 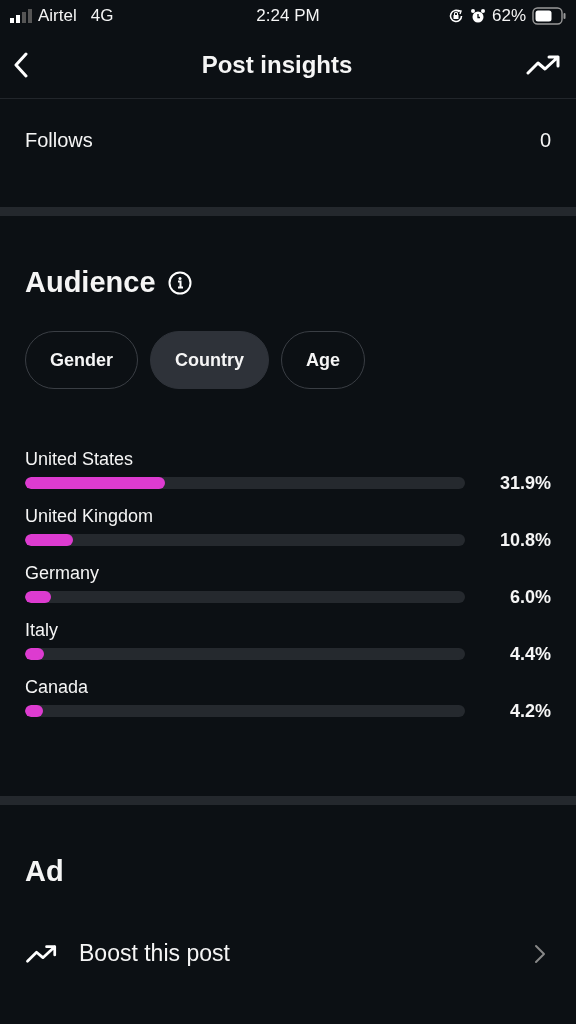 I want to click on percentage: 6.0%, so click(x=530, y=597).